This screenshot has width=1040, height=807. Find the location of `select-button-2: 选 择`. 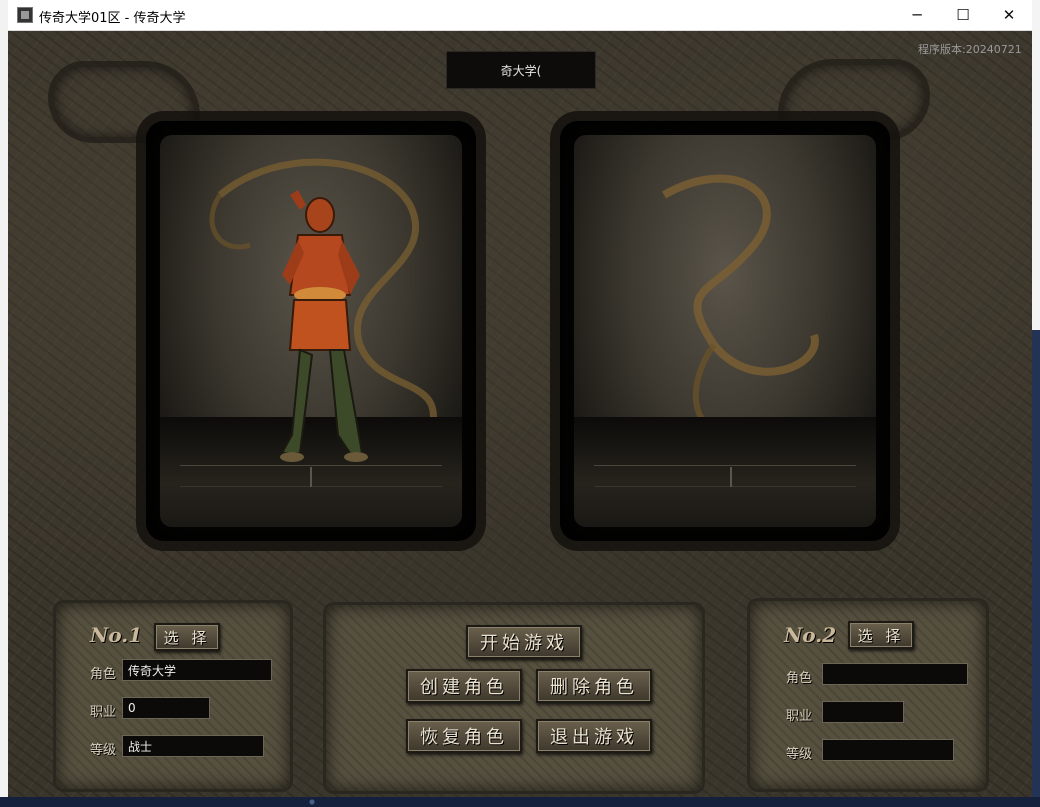

select-button-2: 选 择 is located at coordinates (881, 635).